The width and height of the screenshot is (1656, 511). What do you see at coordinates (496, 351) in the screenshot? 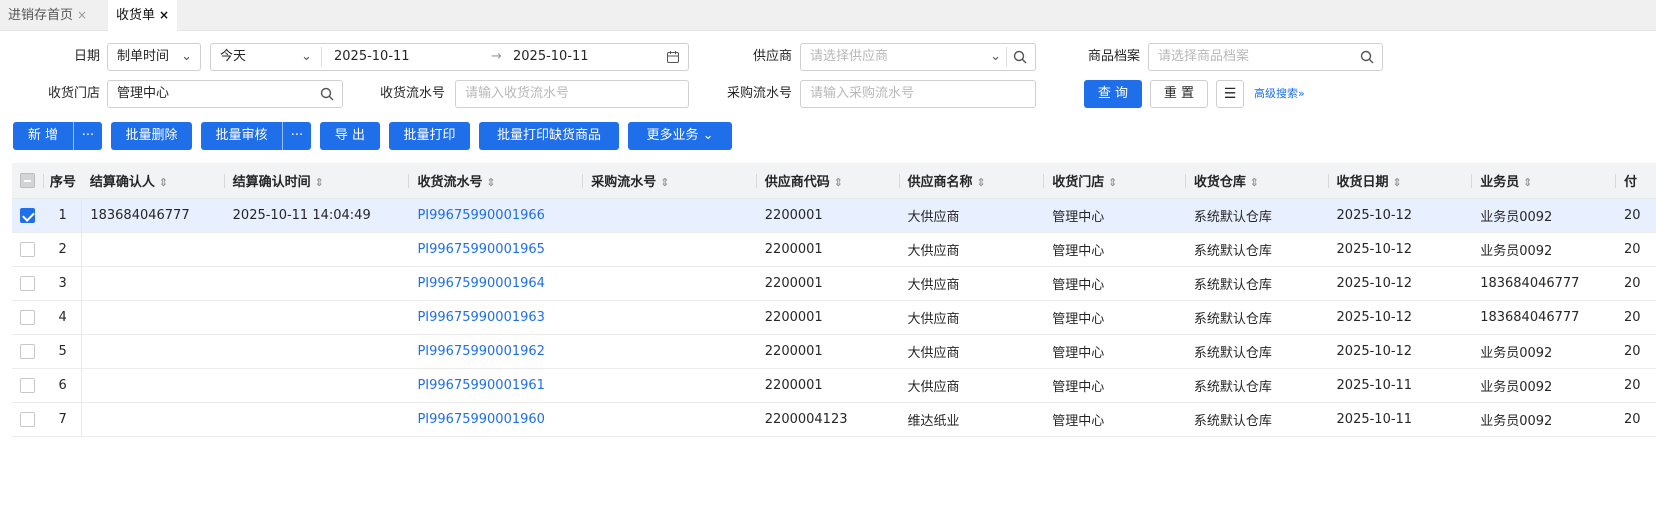
I see `cell-receipt-no: PI99675990001962` at bounding box center [496, 351].